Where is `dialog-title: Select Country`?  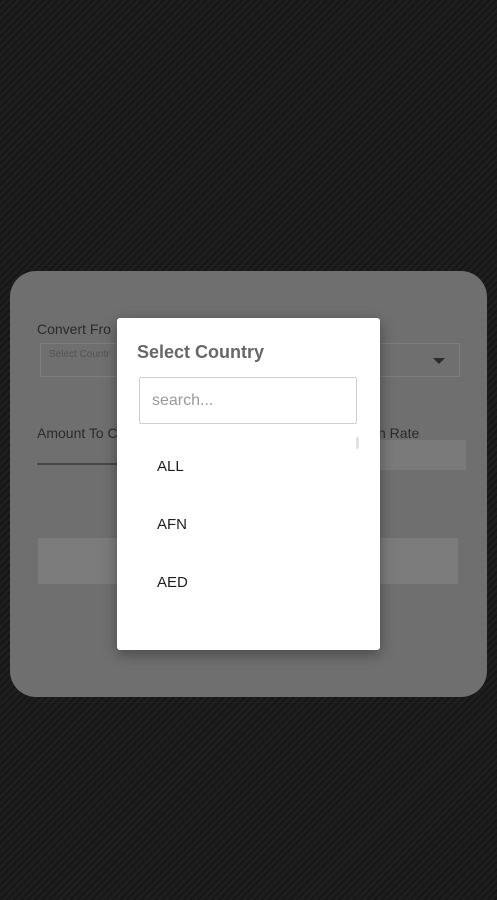
dialog-title: Select Country is located at coordinates (201, 352).